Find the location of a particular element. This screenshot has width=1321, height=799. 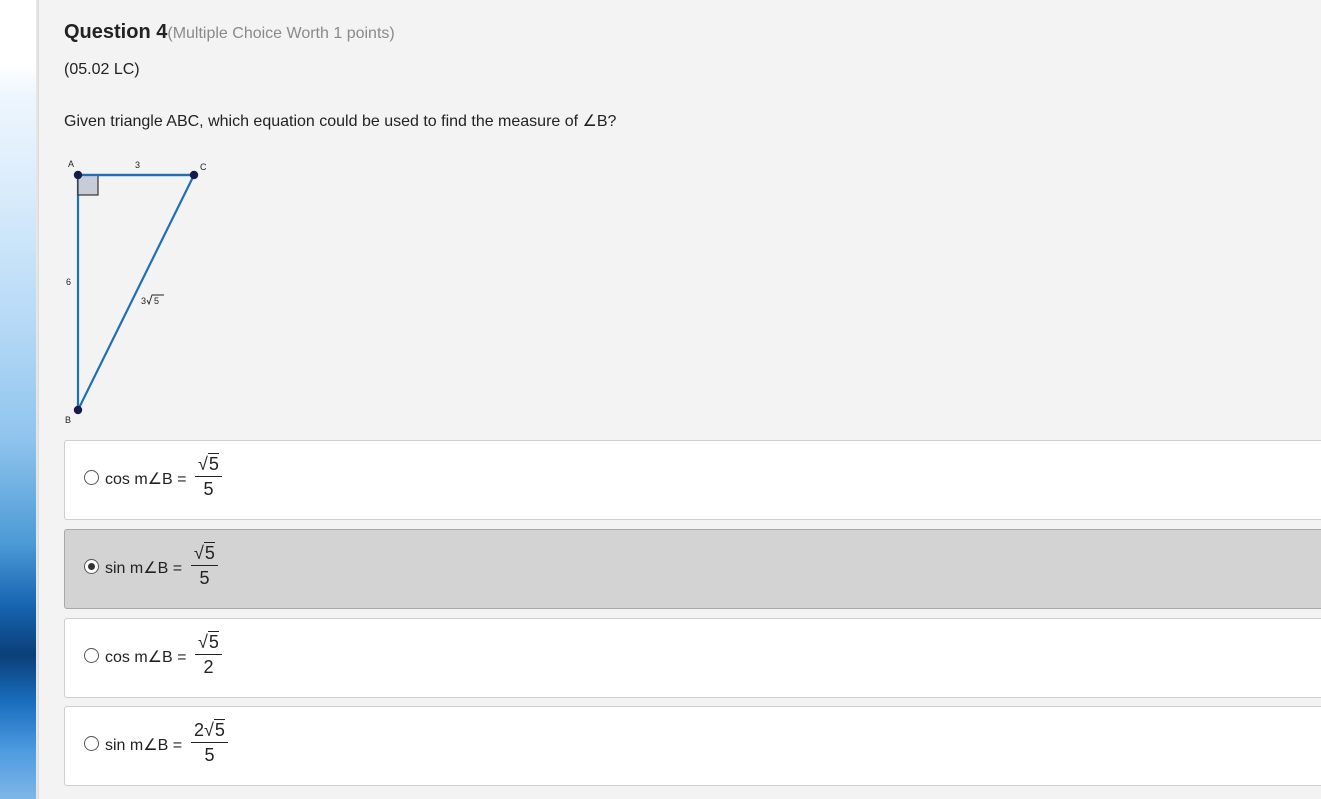

vertex-c-label: C is located at coordinates (203, 167).